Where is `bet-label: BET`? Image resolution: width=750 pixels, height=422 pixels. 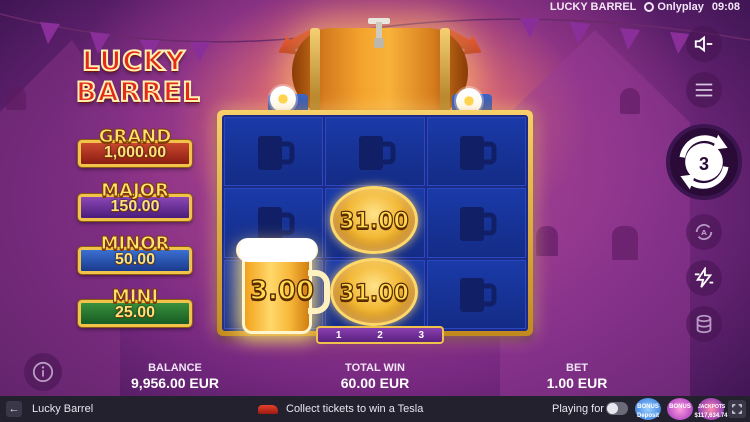 bet-label: BET is located at coordinates (577, 368).